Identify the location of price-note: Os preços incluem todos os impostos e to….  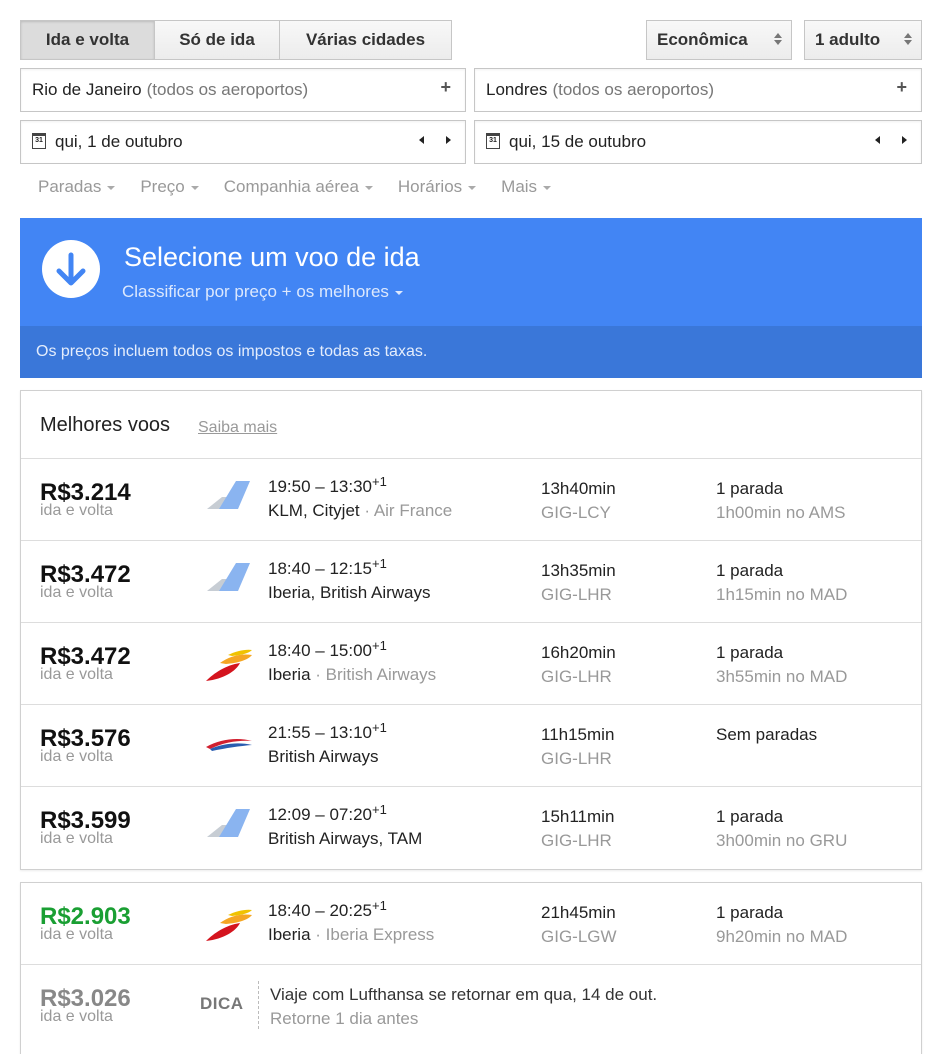
(471, 352).